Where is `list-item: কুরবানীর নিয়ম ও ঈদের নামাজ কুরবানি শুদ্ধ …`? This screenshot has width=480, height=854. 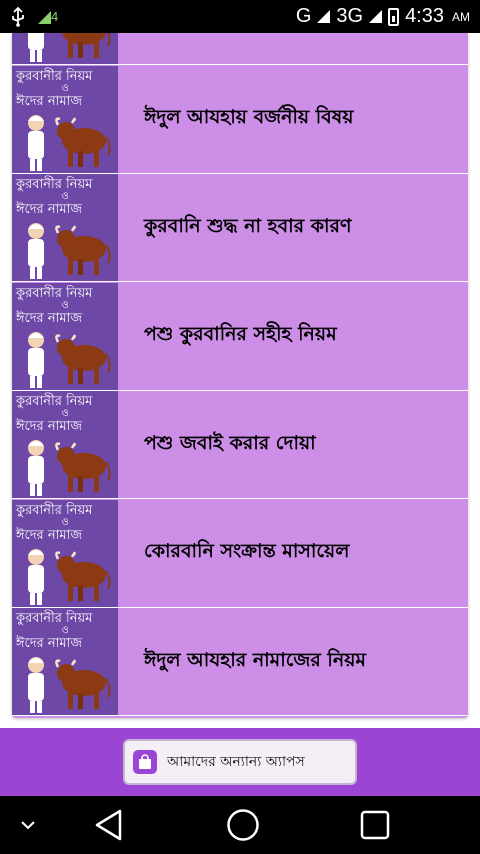 list-item: কুরবানীর নিয়ম ও ঈদের নামাজ কুরবানি শুদ্ধ … is located at coordinates (240, 228).